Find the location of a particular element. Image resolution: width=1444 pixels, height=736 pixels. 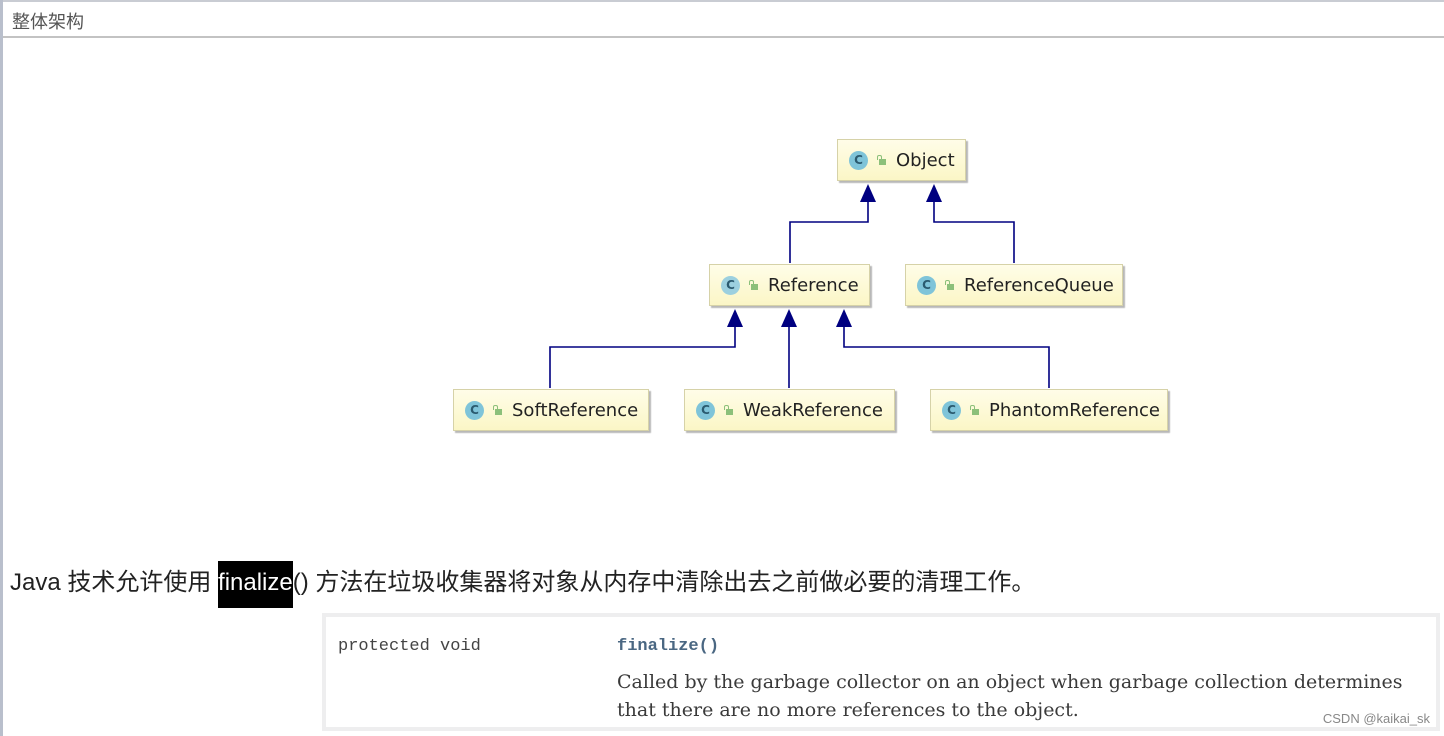

class-name: Object is located at coordinates (925, 160).